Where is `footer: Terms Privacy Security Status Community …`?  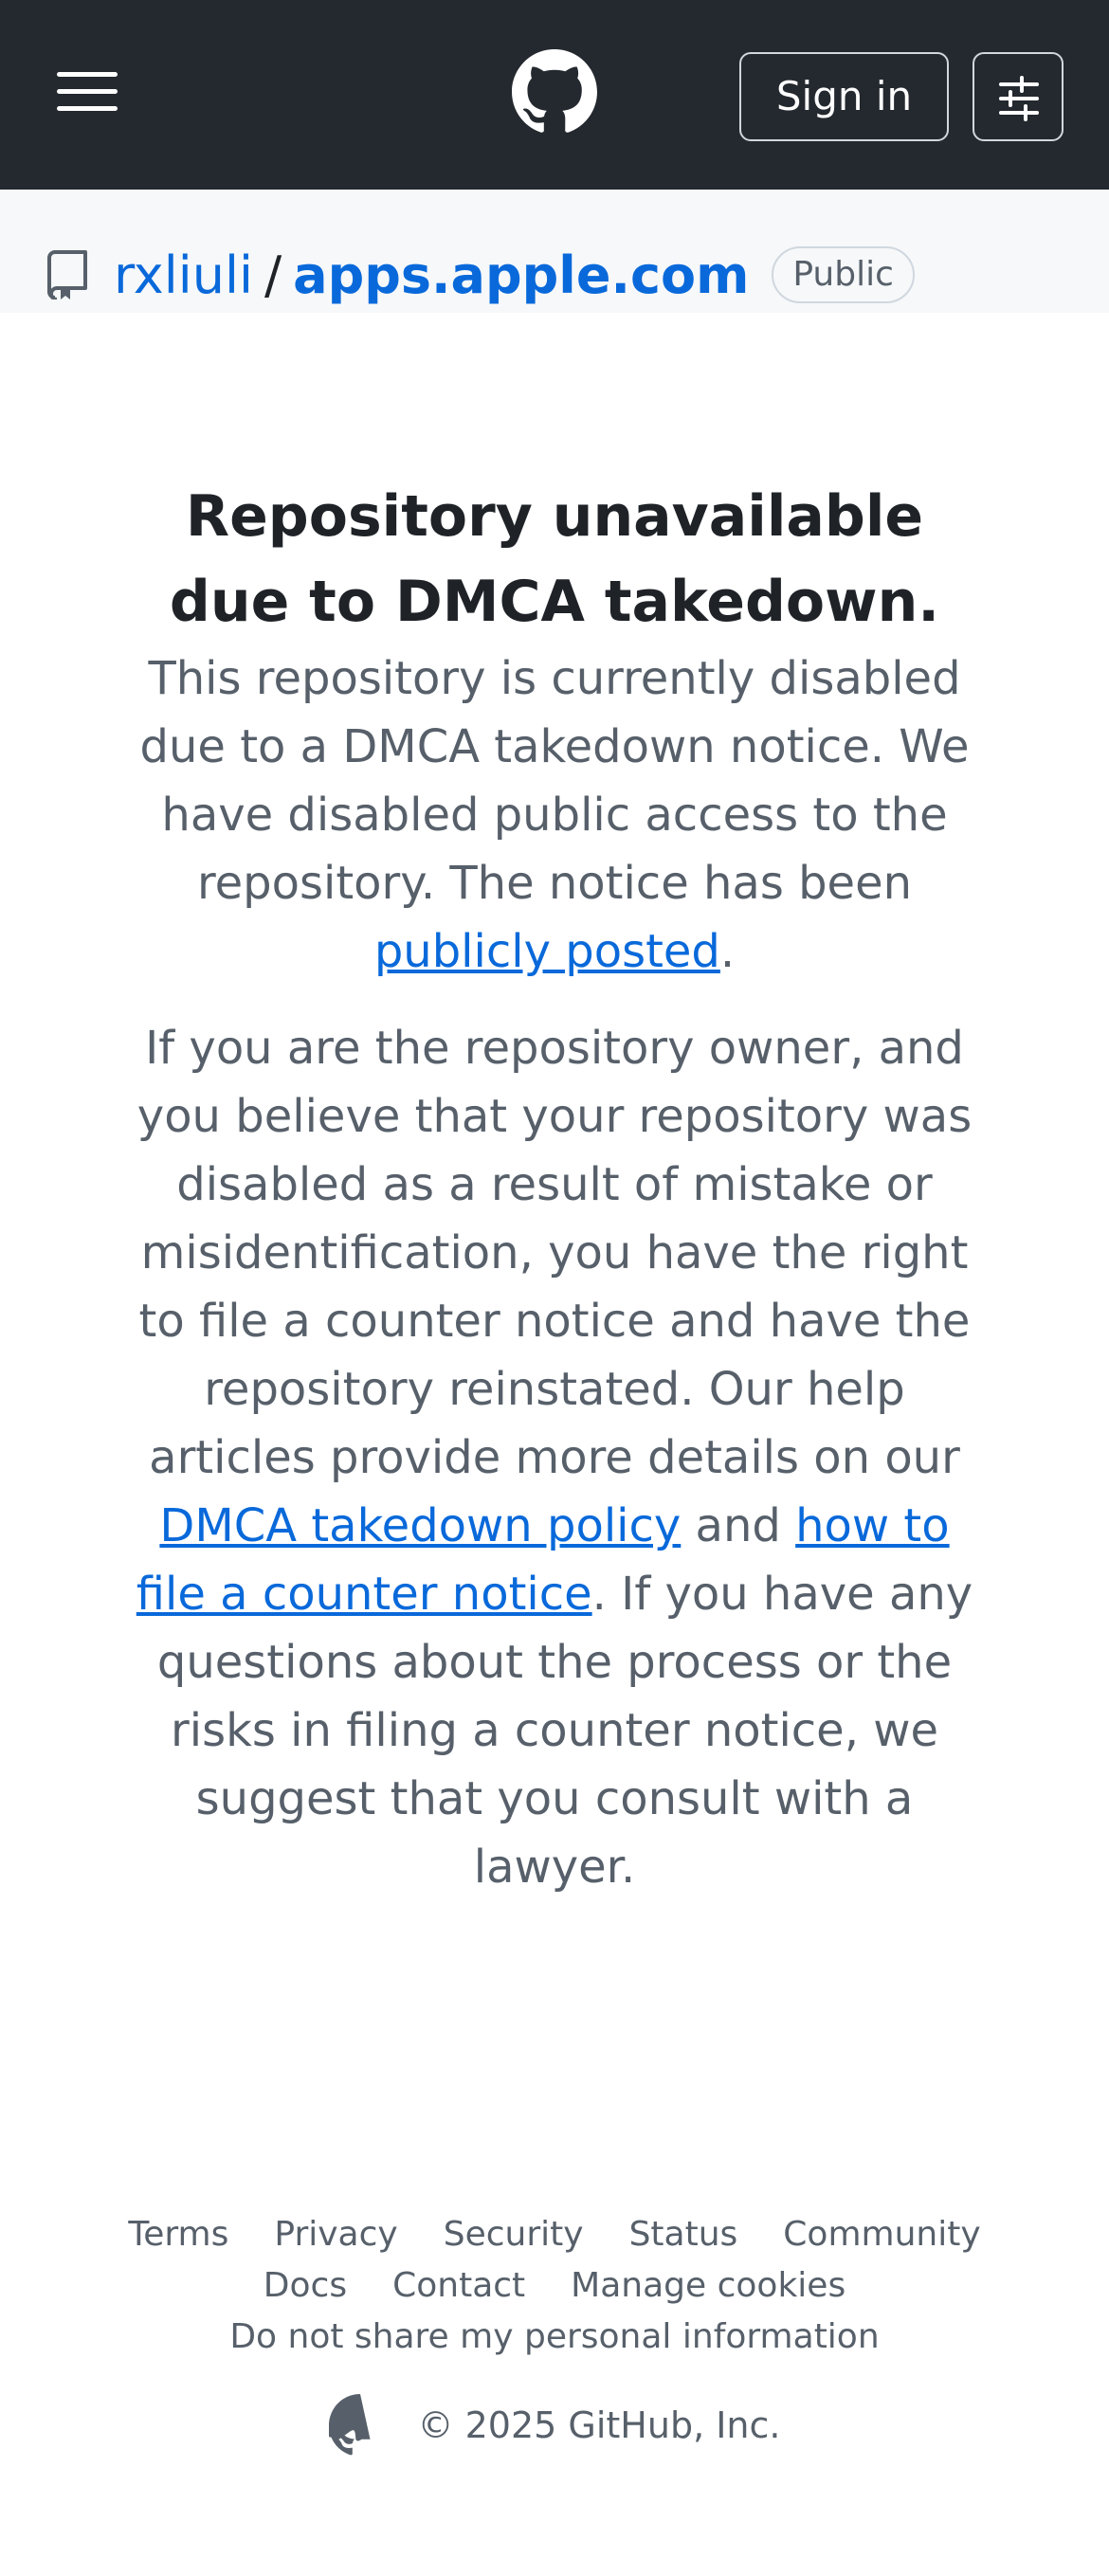 footer: Terms Privacy Security Status Community … is located at coordinates (555, 2333).